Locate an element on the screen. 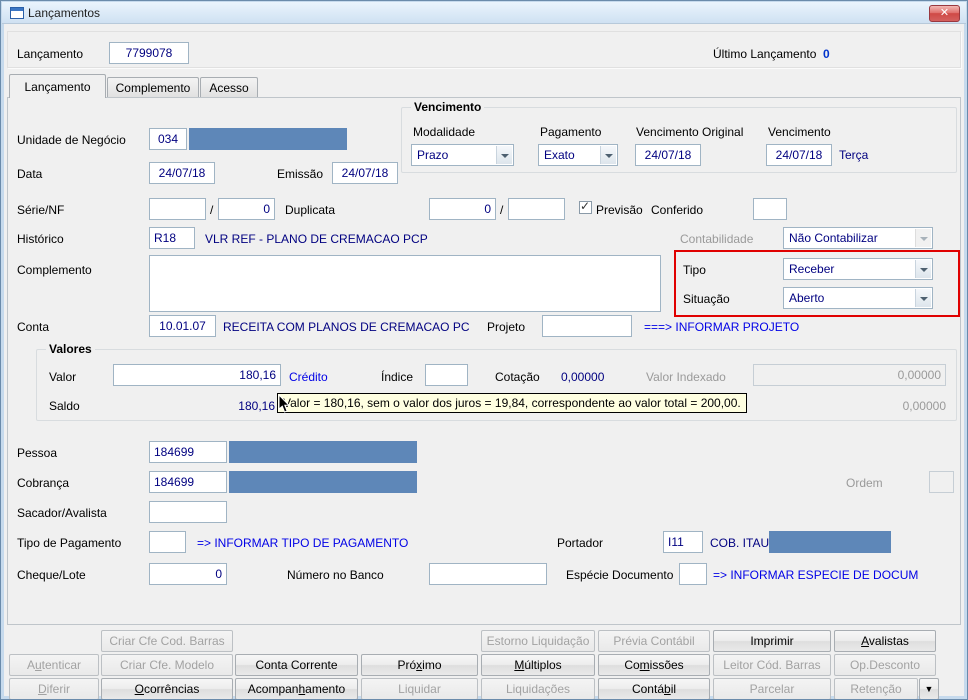 Image resolution: width=968 pixels, height=700 pixels. cheque-lote-label: Cheque/Lote is located at coordinates (51, 575).